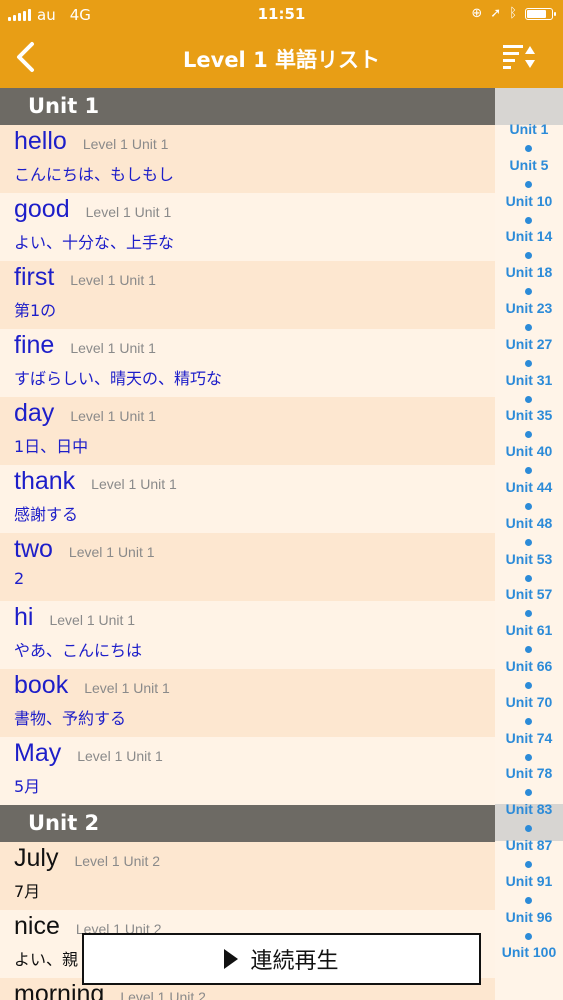 The width and height of the screenshot is (563, 1000). I want to click on meaning-text: 書物、予約する, so click(70, 718).